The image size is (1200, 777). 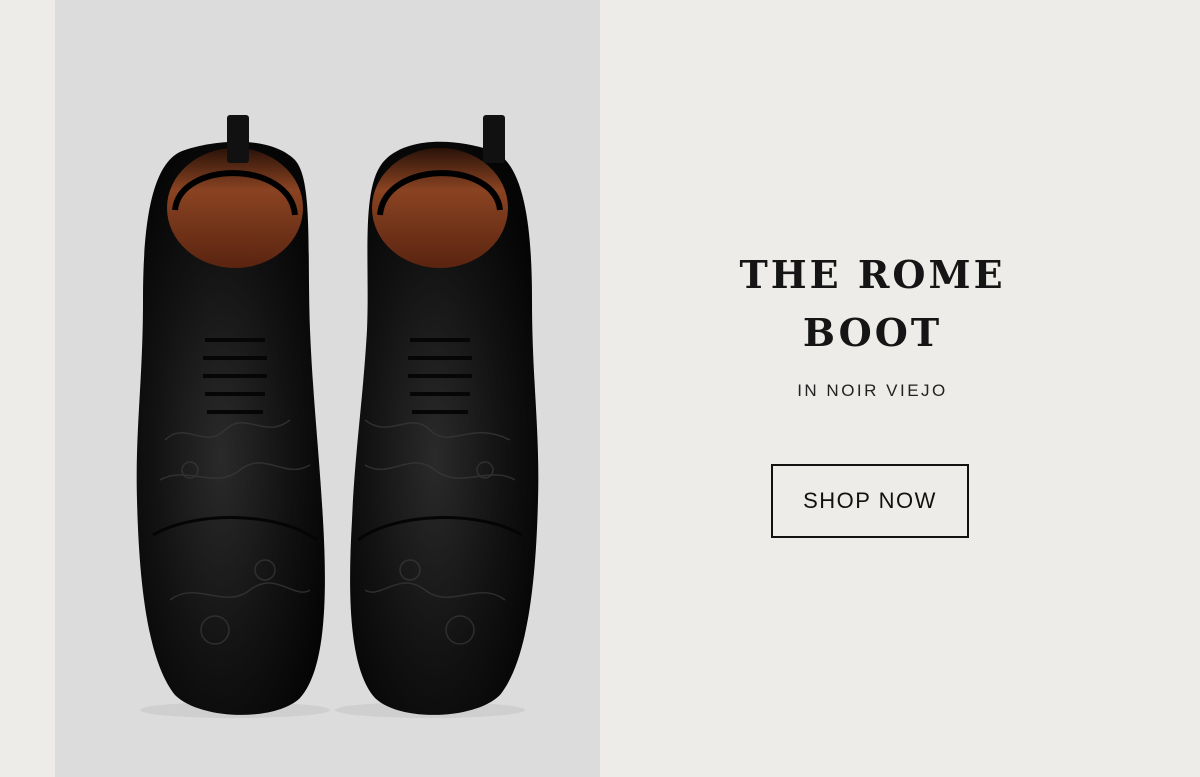 What do you see at coordinates (437, 416) in the screenshot?
I see `right-boot` at bounding box center [437, 416].